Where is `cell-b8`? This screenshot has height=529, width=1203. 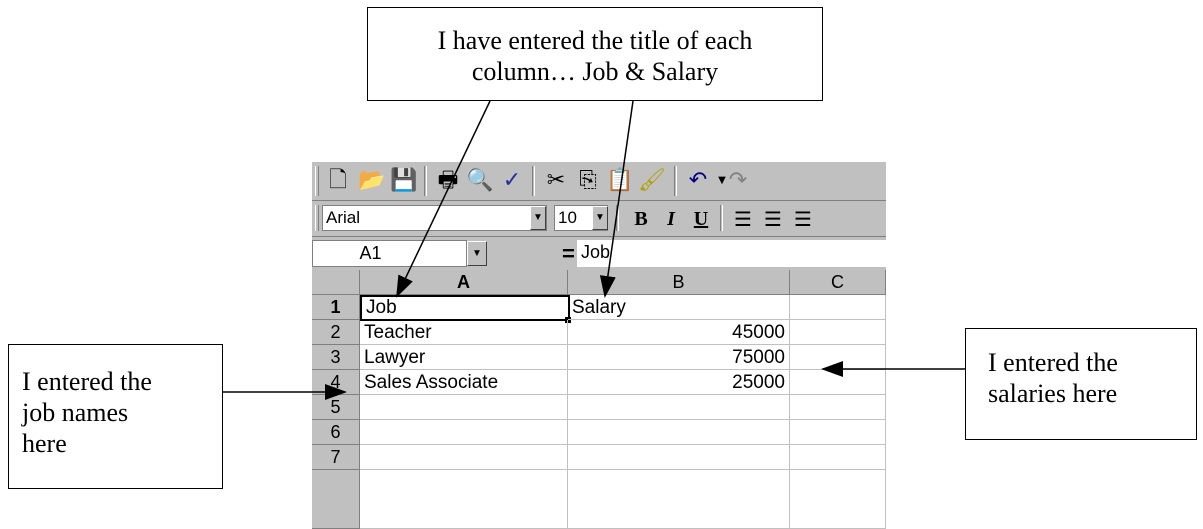
cell-b8 is located at coordinates (679, 499).